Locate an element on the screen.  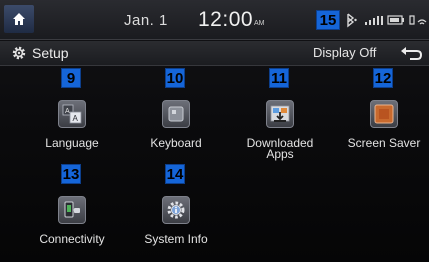
phone-signal-icon is located at coordinates (418, 20).